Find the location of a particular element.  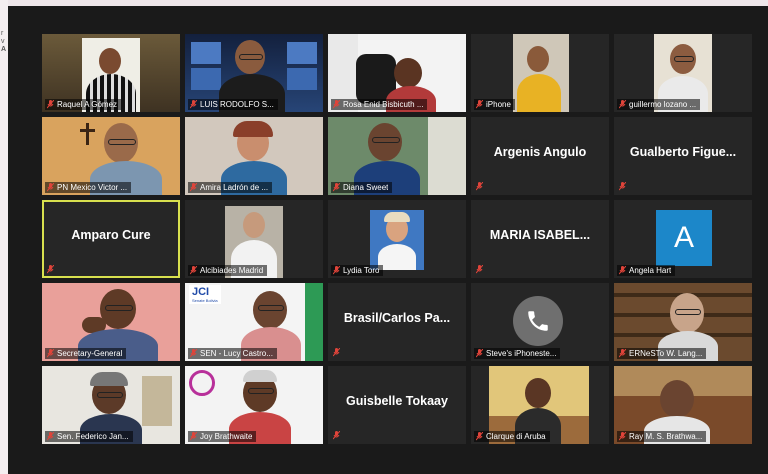

phone-icon is located at coordinates (538, 321).